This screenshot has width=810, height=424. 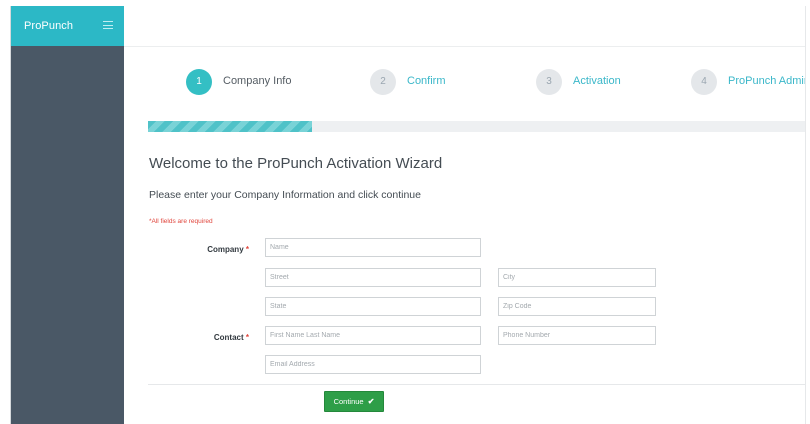 I want to click on step-number: 1, so click(x=199, y=82).